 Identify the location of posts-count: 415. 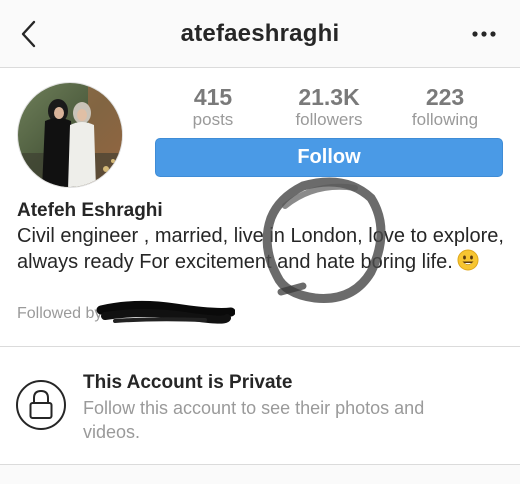
(213, 97).